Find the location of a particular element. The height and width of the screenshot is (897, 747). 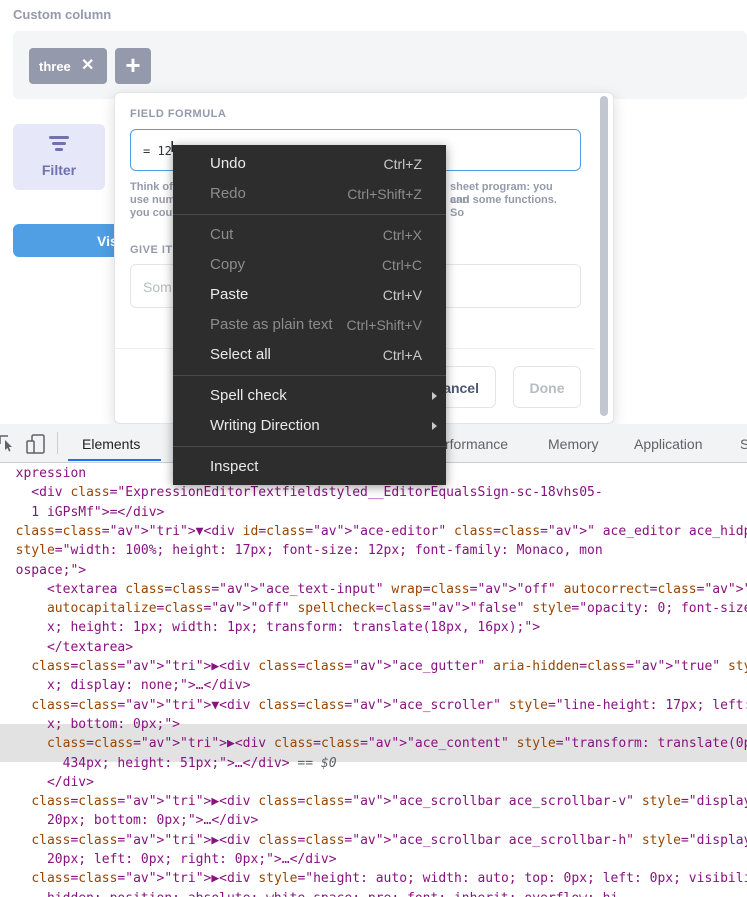

tab-application: Application is located at coordinates (668, 444).